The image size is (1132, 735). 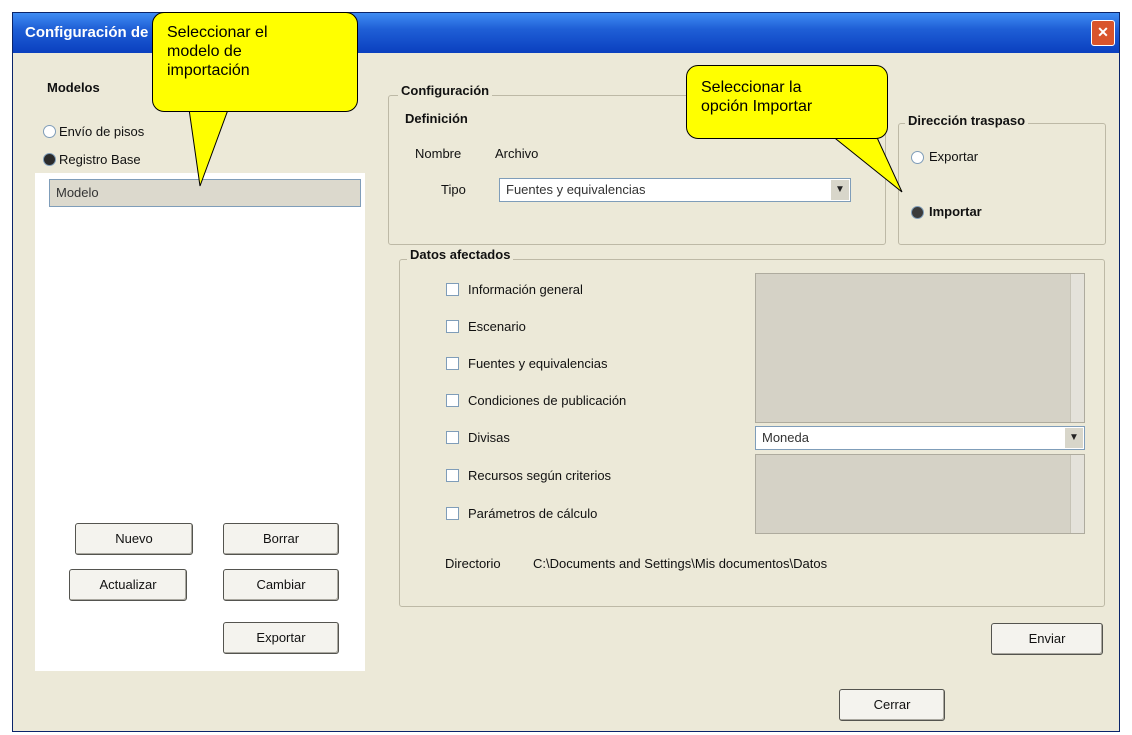 I want to click on model-callout-line-3: importación, so click(x=208, y=70).